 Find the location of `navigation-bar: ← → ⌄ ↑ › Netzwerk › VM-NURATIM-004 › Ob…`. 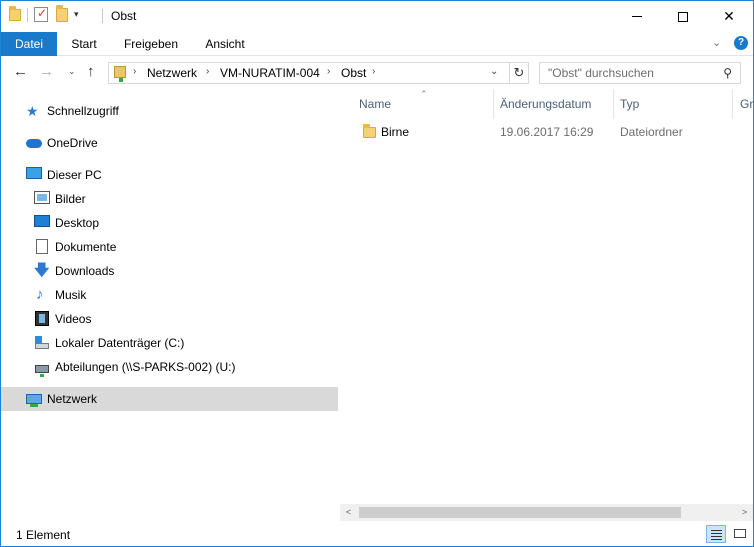

navigation-bar: ← → ⌄ ↑ › Netzwerk › VM-NURATIM-004 › Ob… is located at coordinates (377, 73).